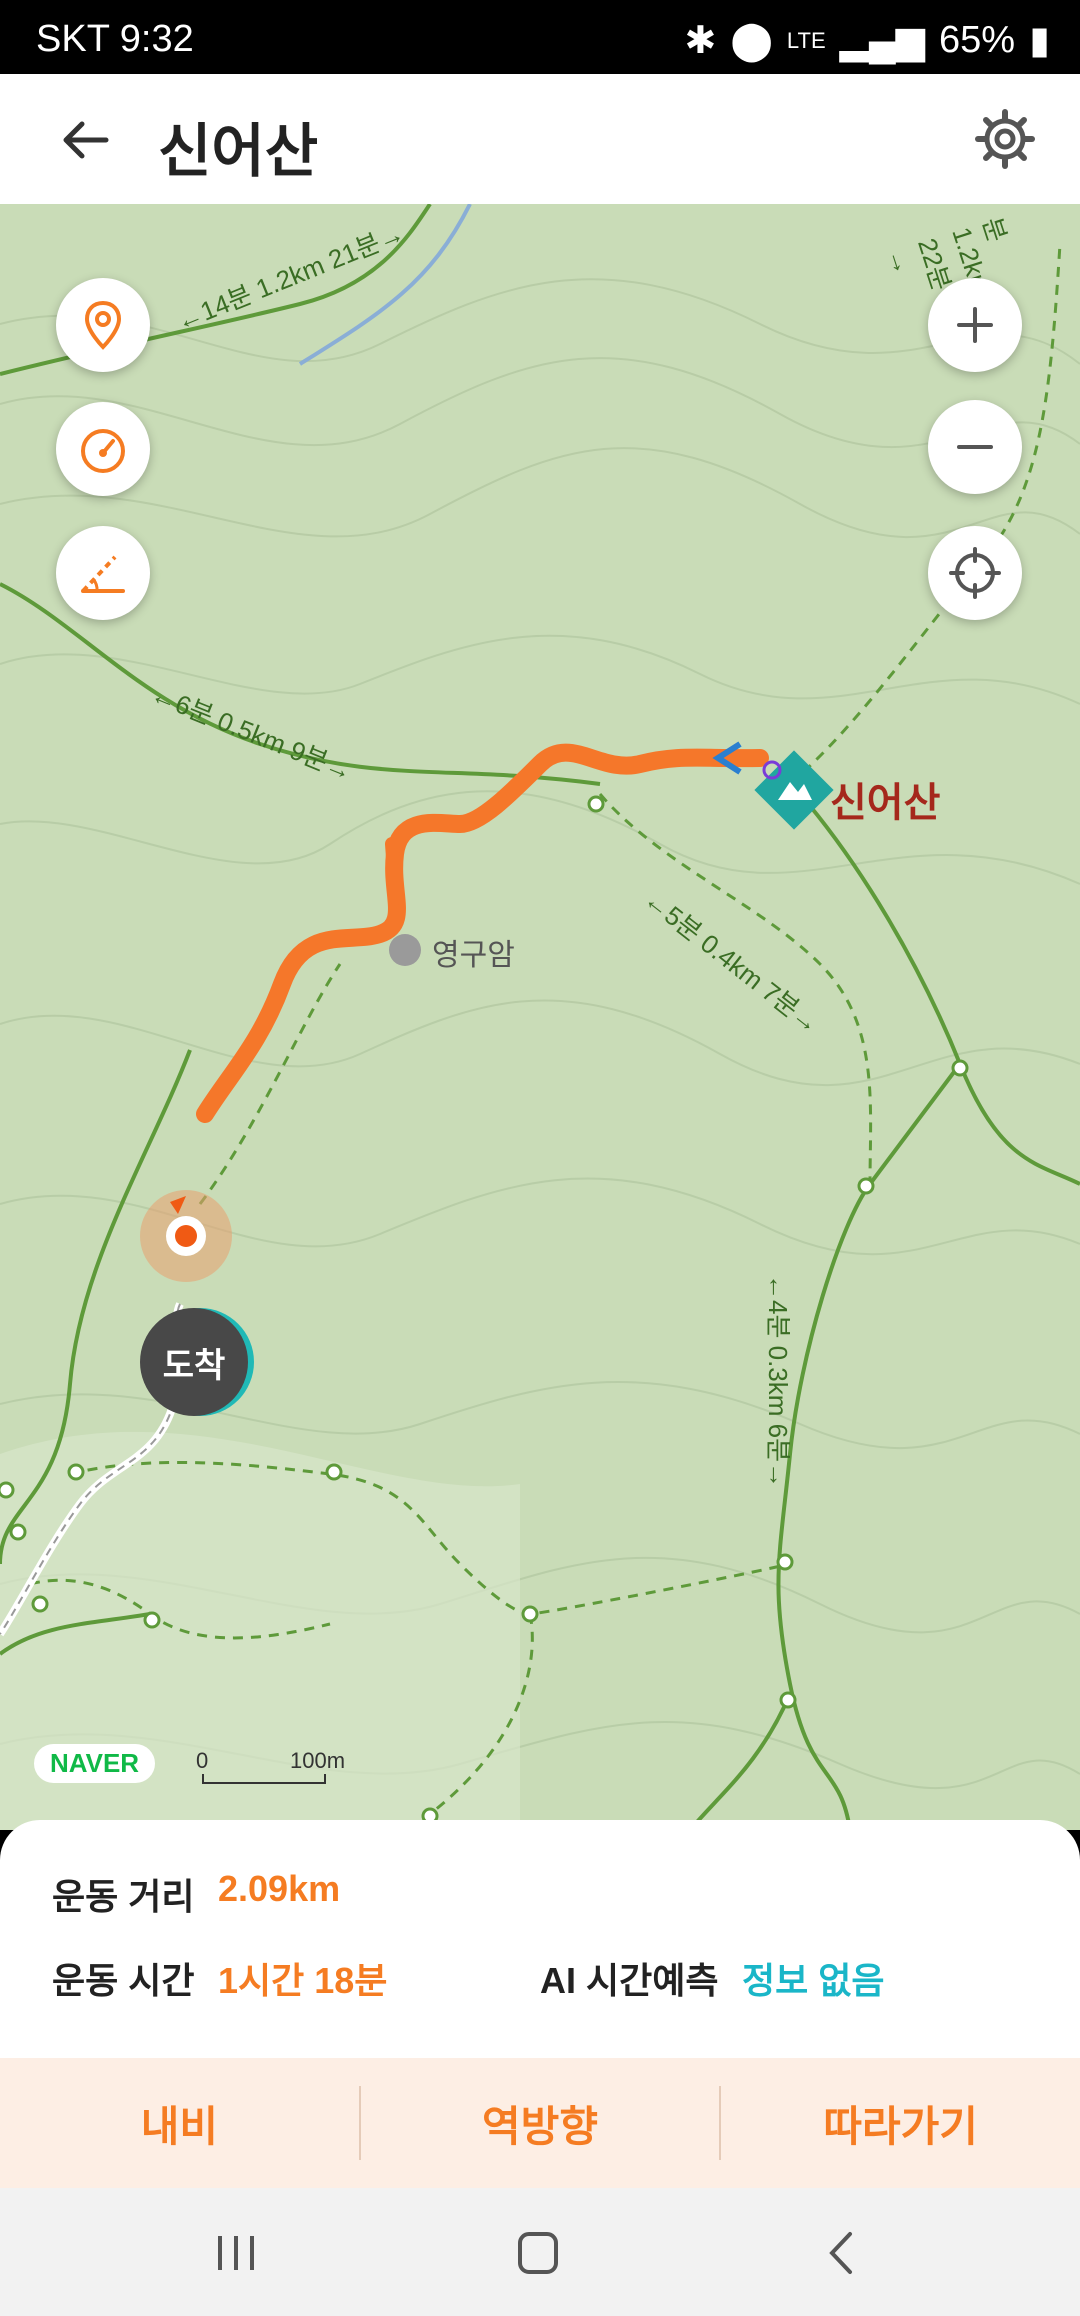 The height and width of the screenshot is (2316, 1080). What do you see at coordinates (540, 139) in the screenshot?
I see `app-bar: 신어산` at bounding box center [540, 139].